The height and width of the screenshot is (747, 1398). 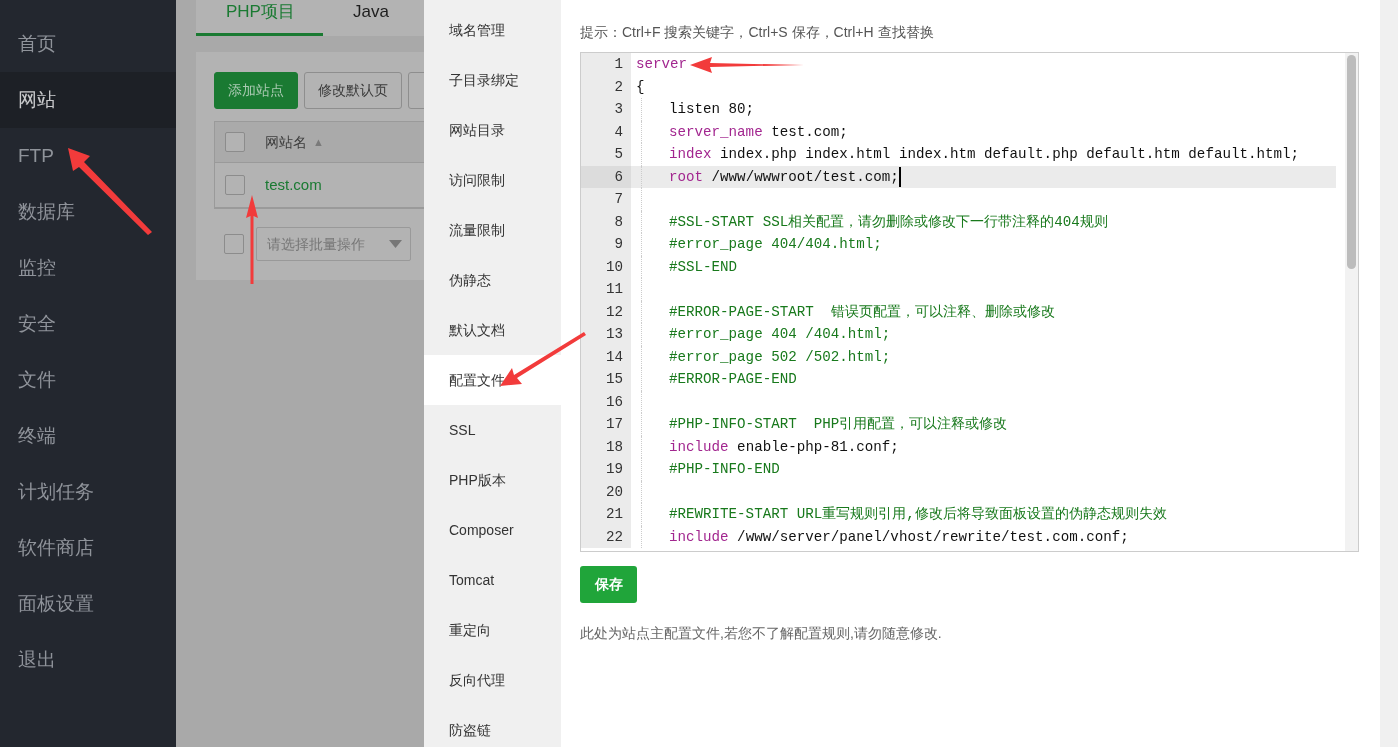 I want to click on hint-text: 提示：Ctrl+F 搜索关键字，Ctrl+S 保存，Ctrl+H 查找替换, so click(x=757, y=32).